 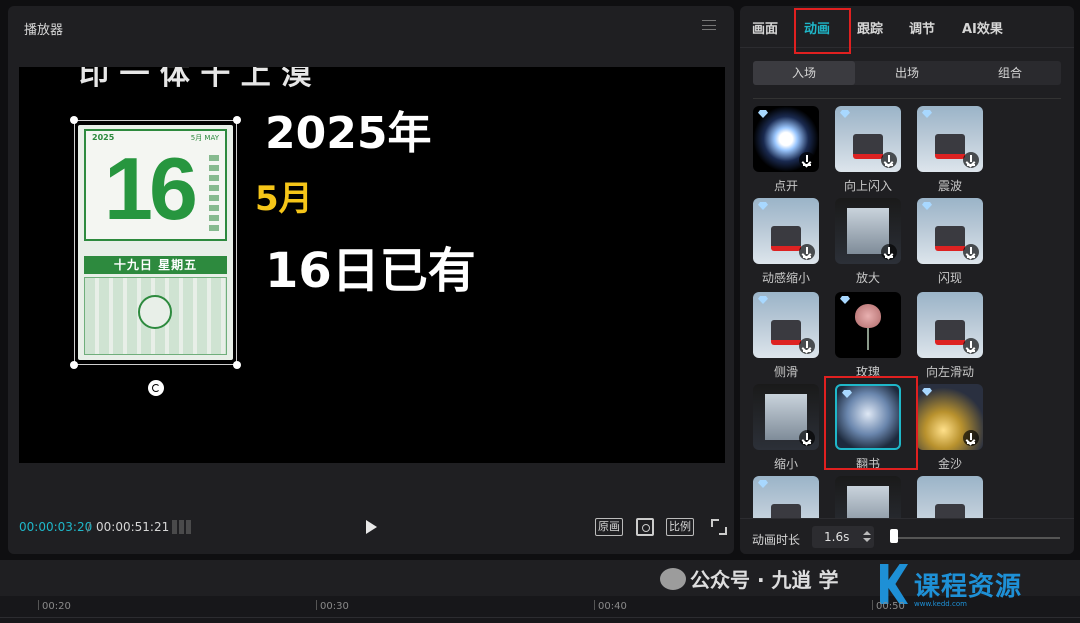 I want to click on current-time: 00:00:03:20, so click(x=56, y=527).